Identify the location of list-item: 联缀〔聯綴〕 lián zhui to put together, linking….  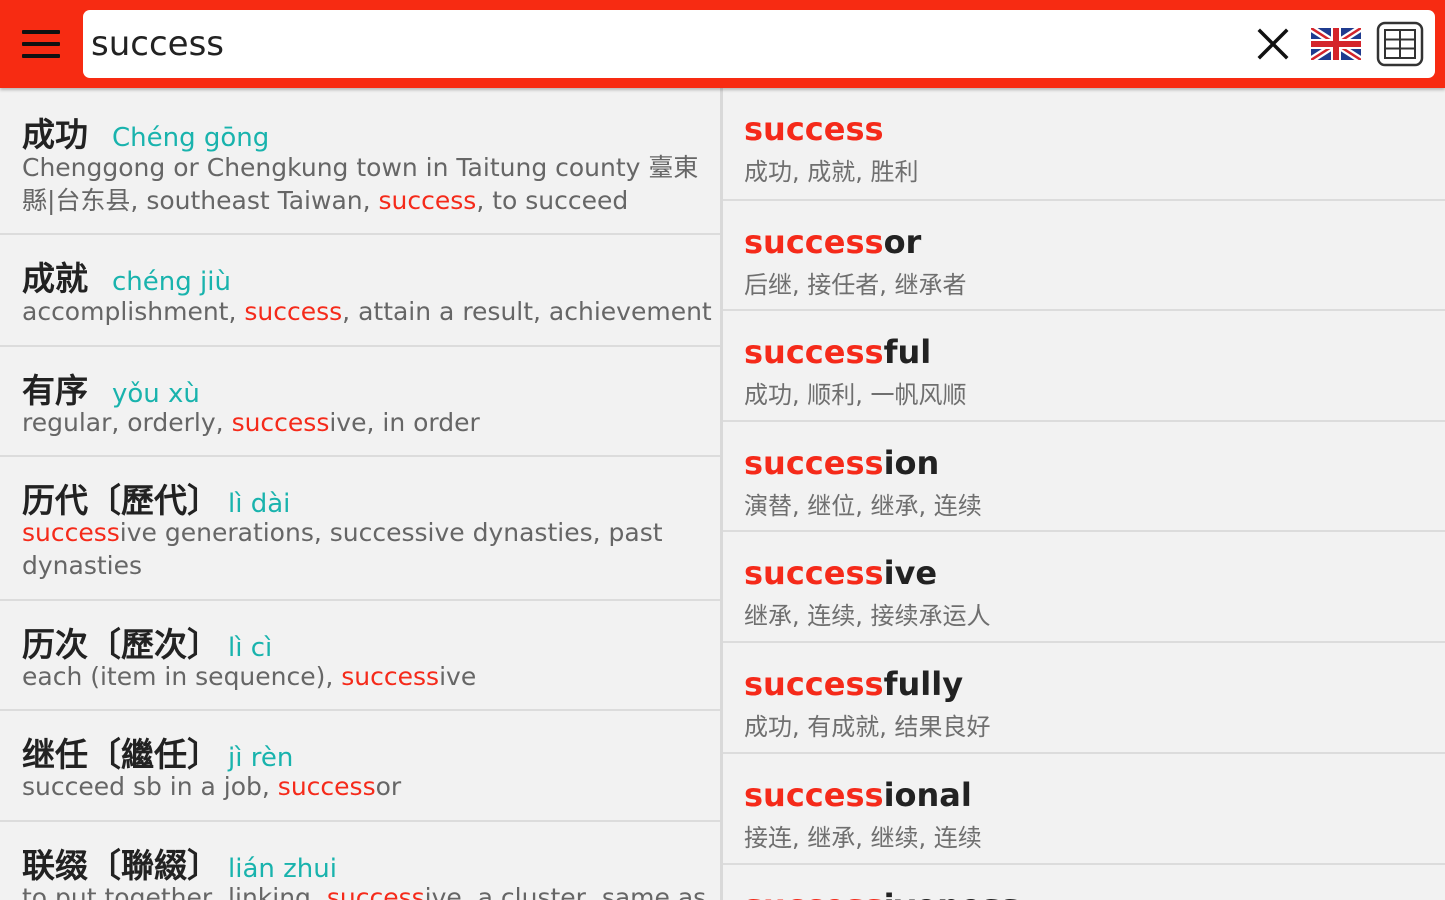
(360, 861).